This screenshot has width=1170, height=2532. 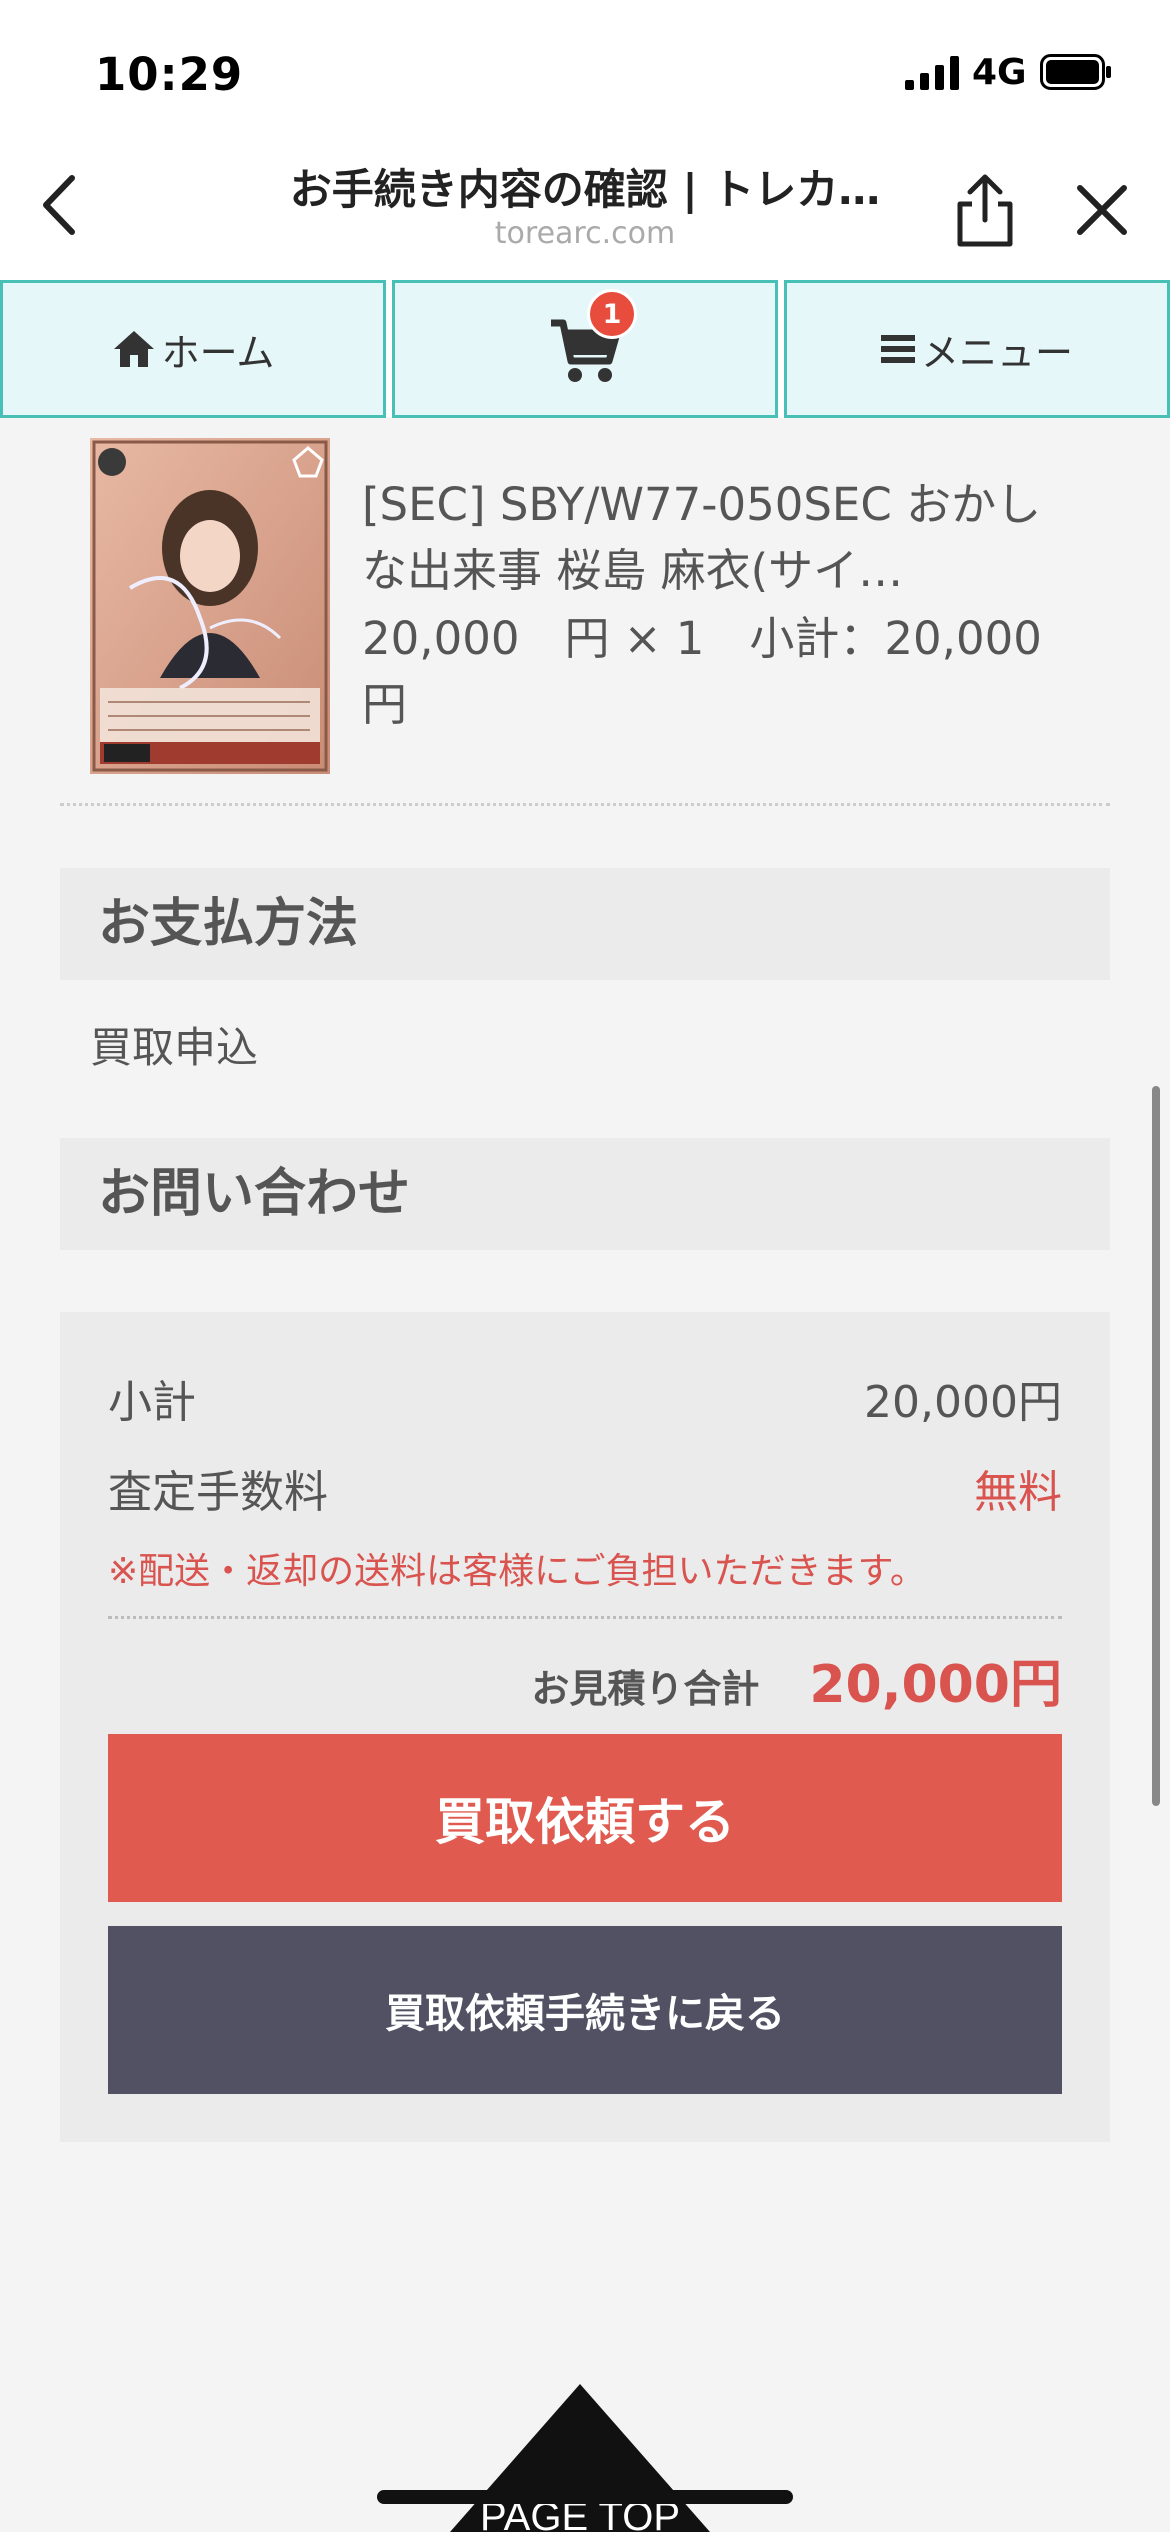 What do you see at coordinates (152, 1402) in the screenshot?
I see `subtotal-label: 小計` at bounding box center [152, 1402].